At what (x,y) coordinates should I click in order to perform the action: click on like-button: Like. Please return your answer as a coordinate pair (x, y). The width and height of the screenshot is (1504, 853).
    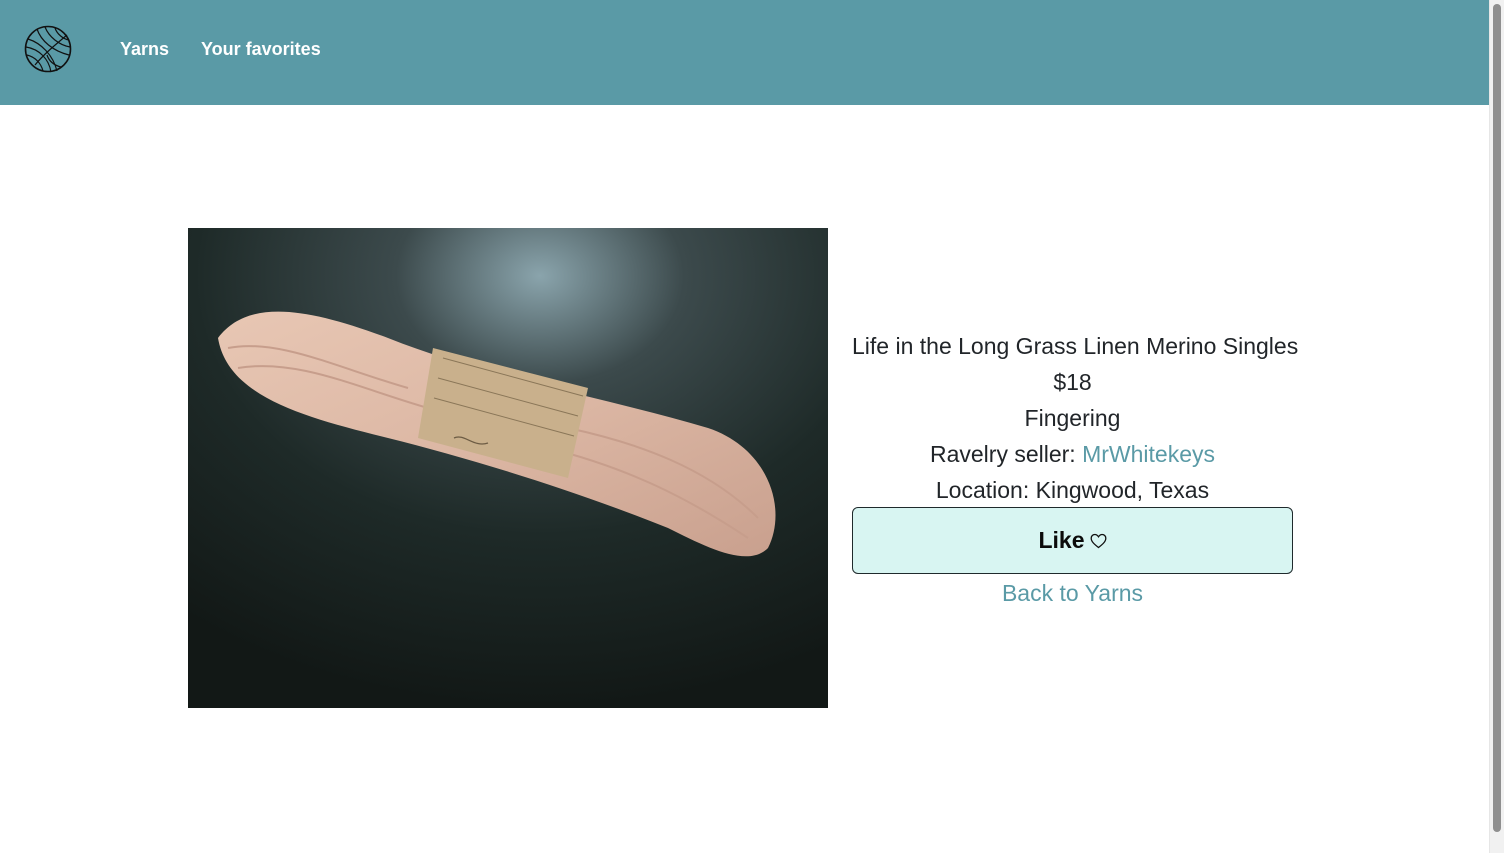
    Looking at the image, I should click on (1072, 540).